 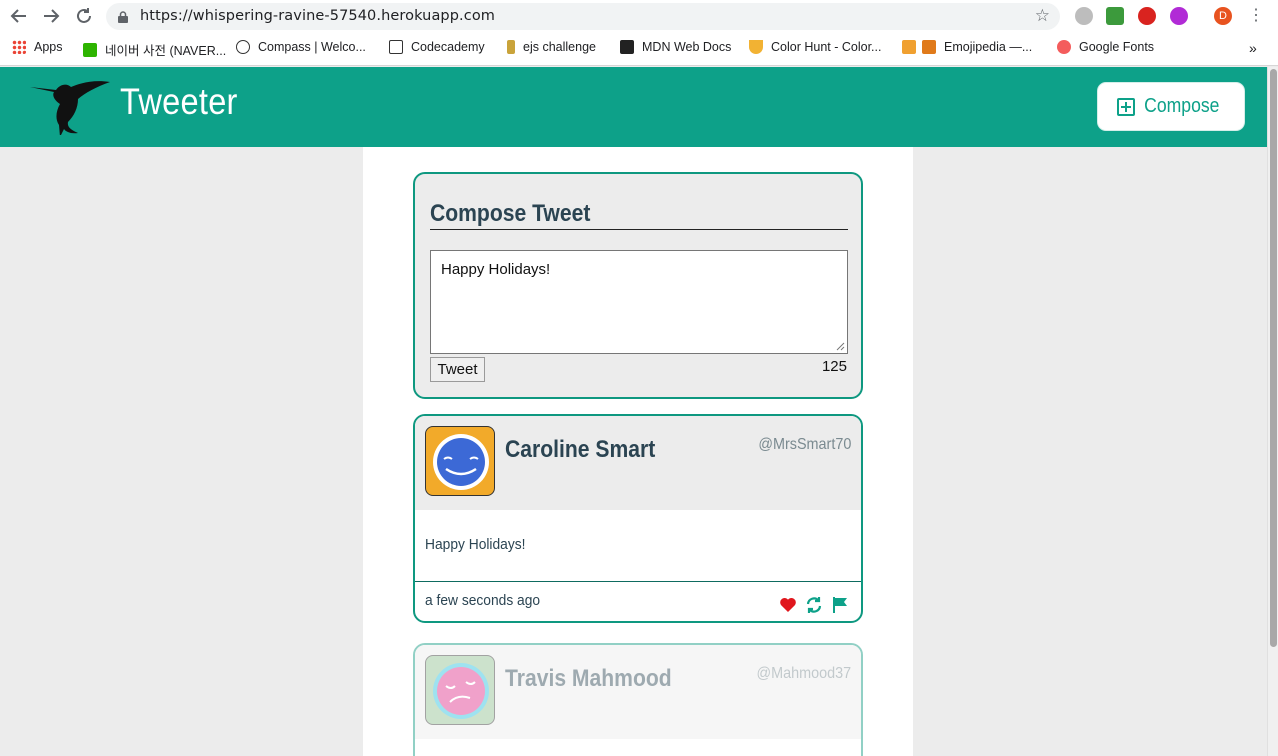 I want to click on bookmark-label: ejs challenge, so click(x=559, y=47).